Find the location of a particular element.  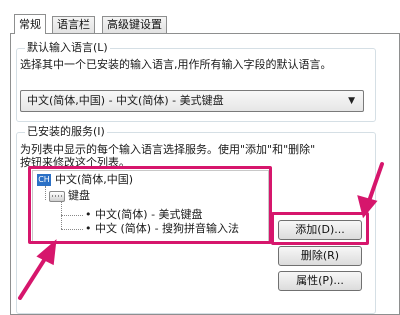

annotation-arrow-tree is located at coordinates (34, 276).